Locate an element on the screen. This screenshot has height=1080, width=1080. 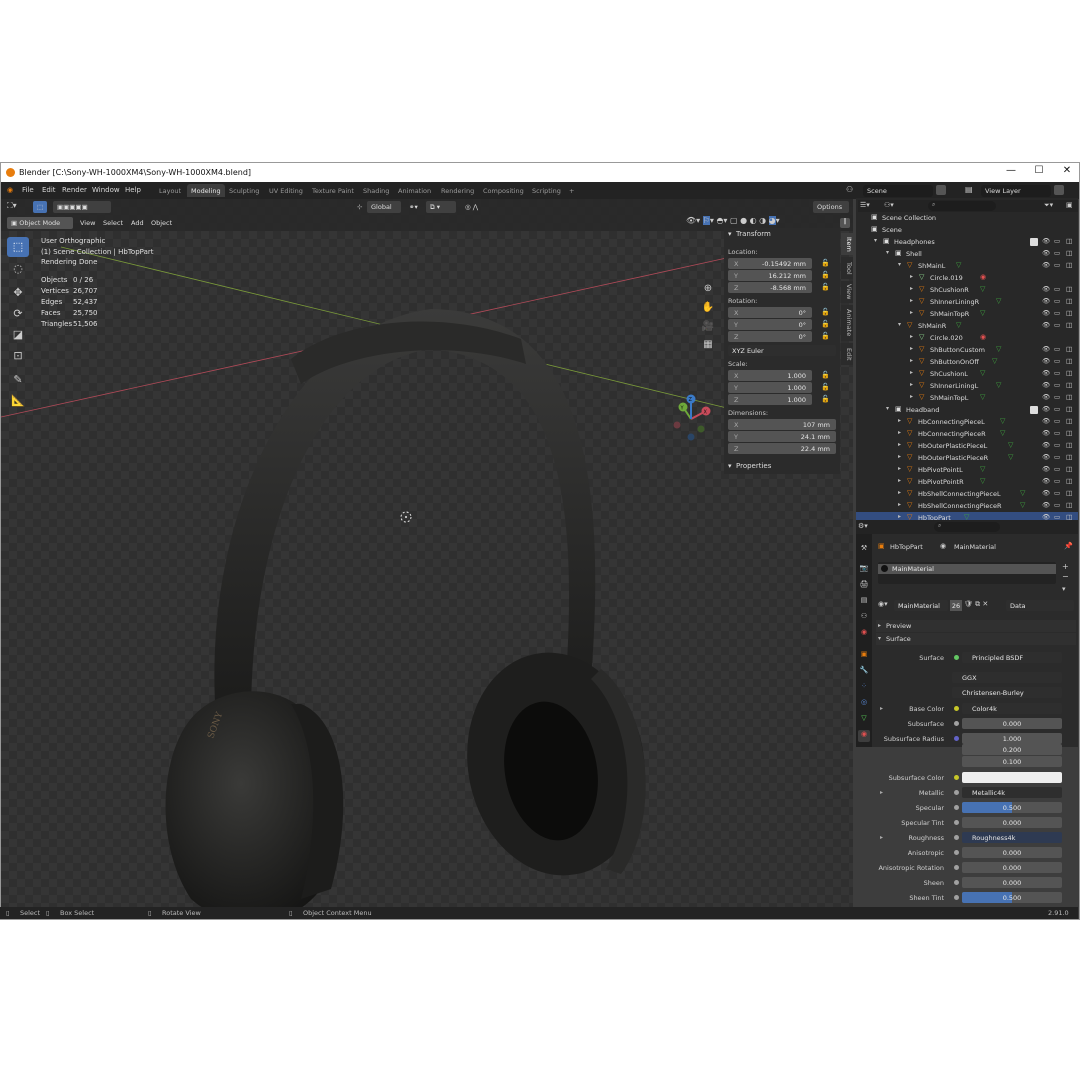
modifier-tab-icon: 🔧 is located at coordinates (864, 672).